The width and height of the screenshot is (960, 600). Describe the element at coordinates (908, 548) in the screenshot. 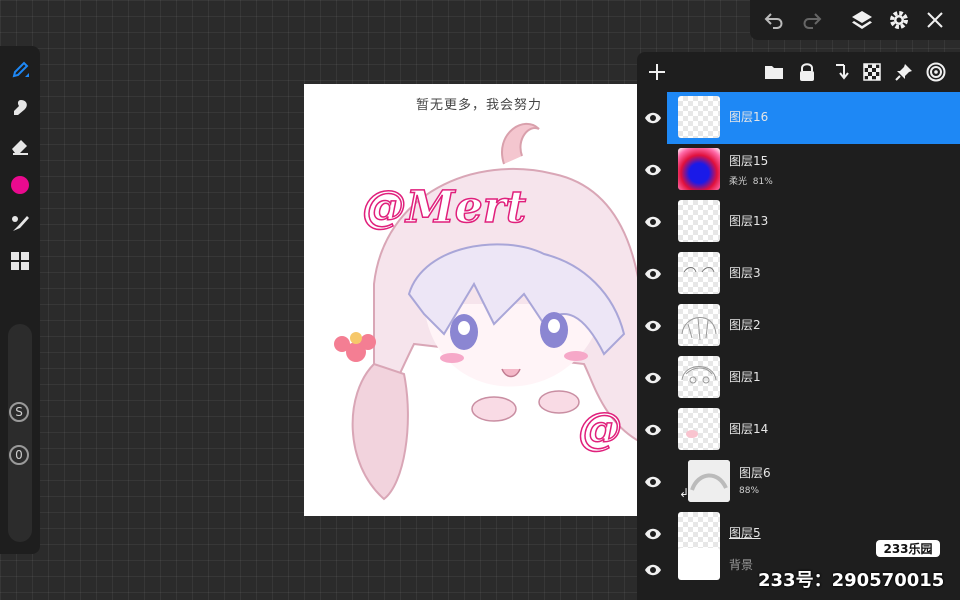

I see `brand-badge: 233乐园` at that location.